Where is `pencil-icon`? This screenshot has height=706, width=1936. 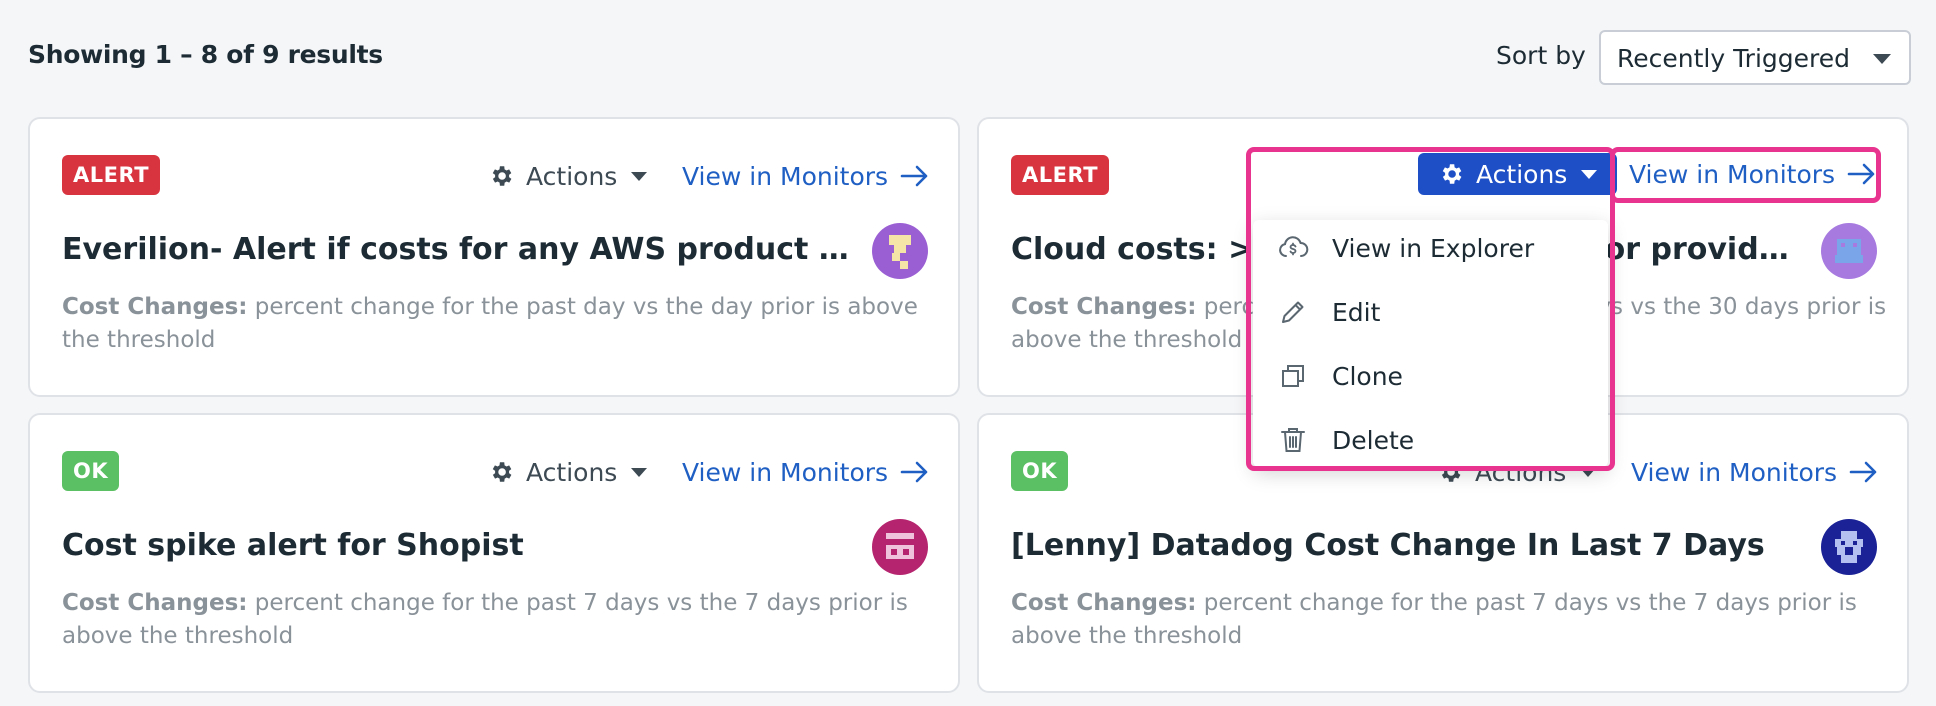
pencil-icon is located at coordinates (1293, 312).